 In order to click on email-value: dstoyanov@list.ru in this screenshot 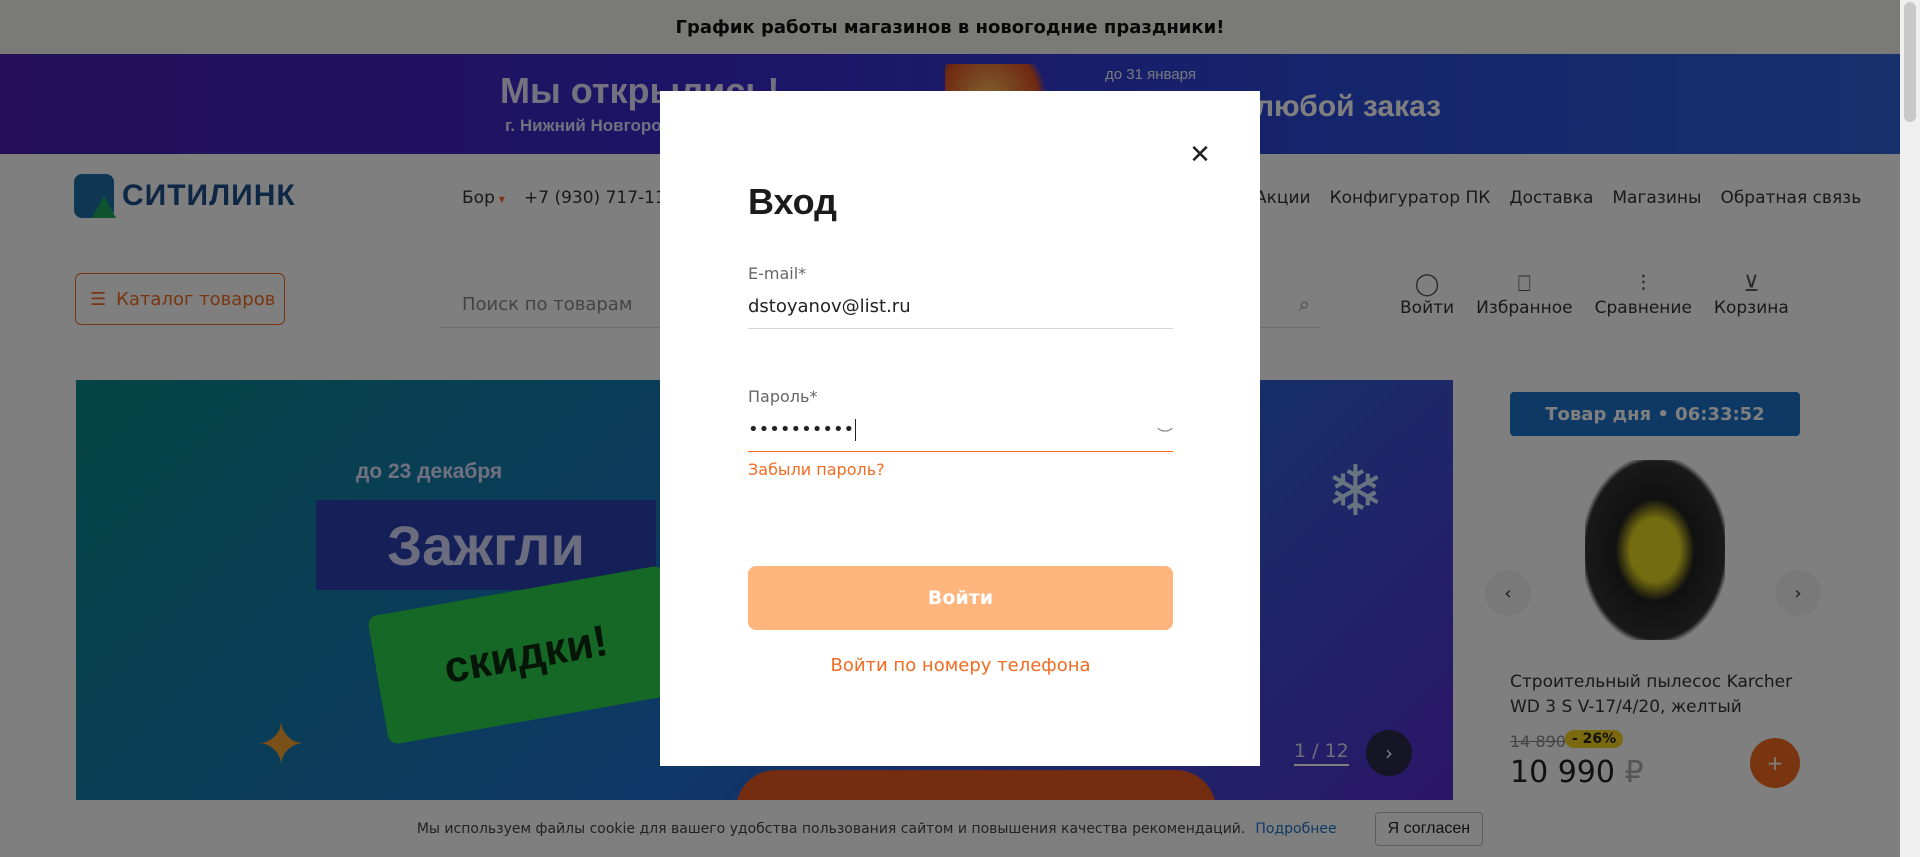, I will do `click(829, 306)`.